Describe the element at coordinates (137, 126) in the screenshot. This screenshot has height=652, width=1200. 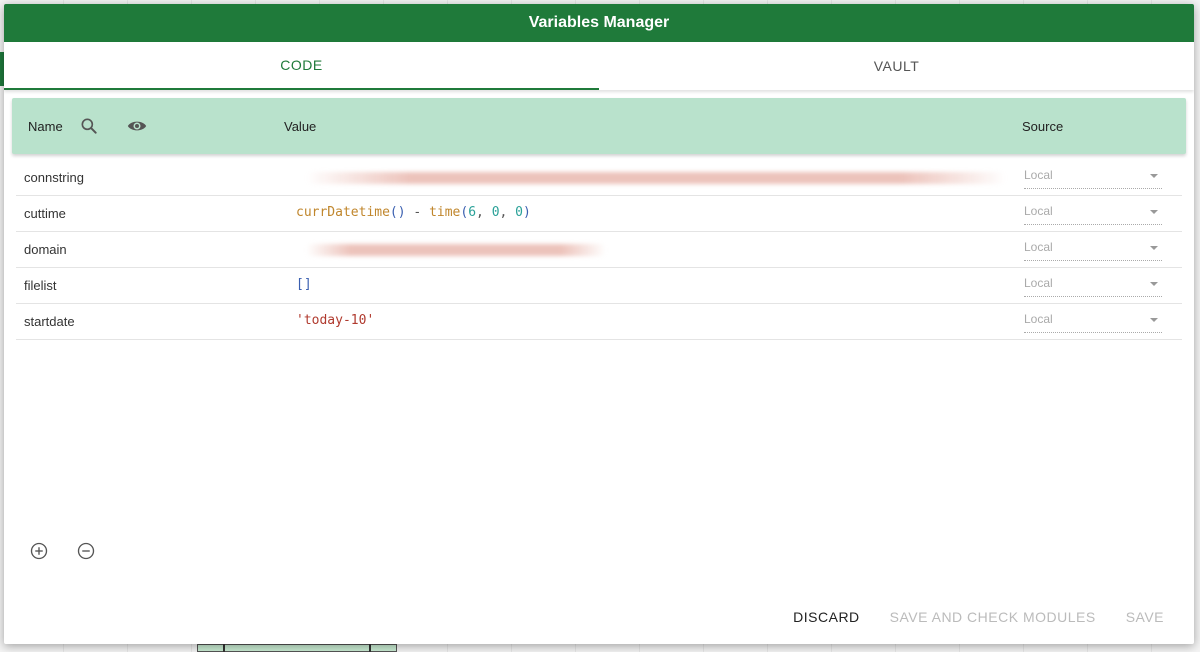
I see `eye-icon` at that location.